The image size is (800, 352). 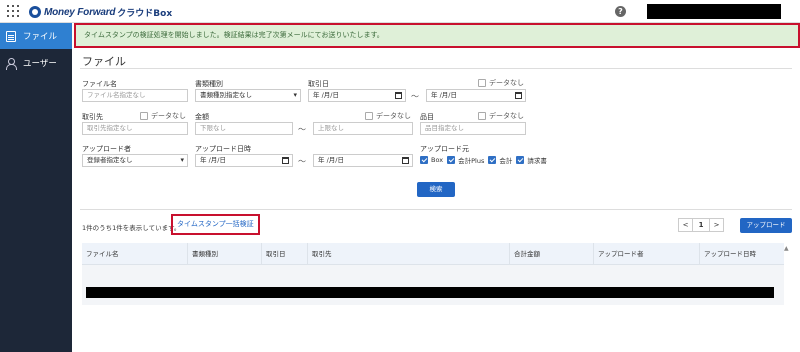 I want to click on sidebar: ファイル ユーザー, so click(x=36, y=187).